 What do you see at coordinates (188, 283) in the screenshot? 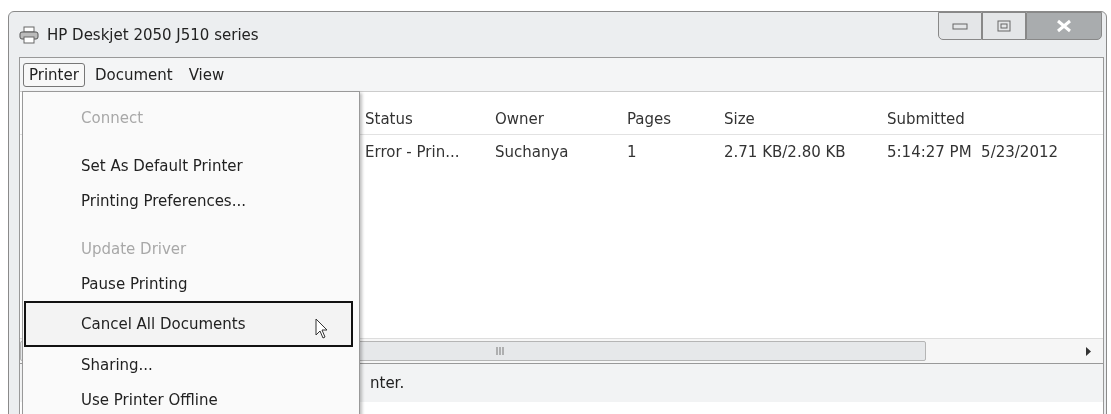
I see `menu-item: Pause Printing` at bounding box center [188, 283].